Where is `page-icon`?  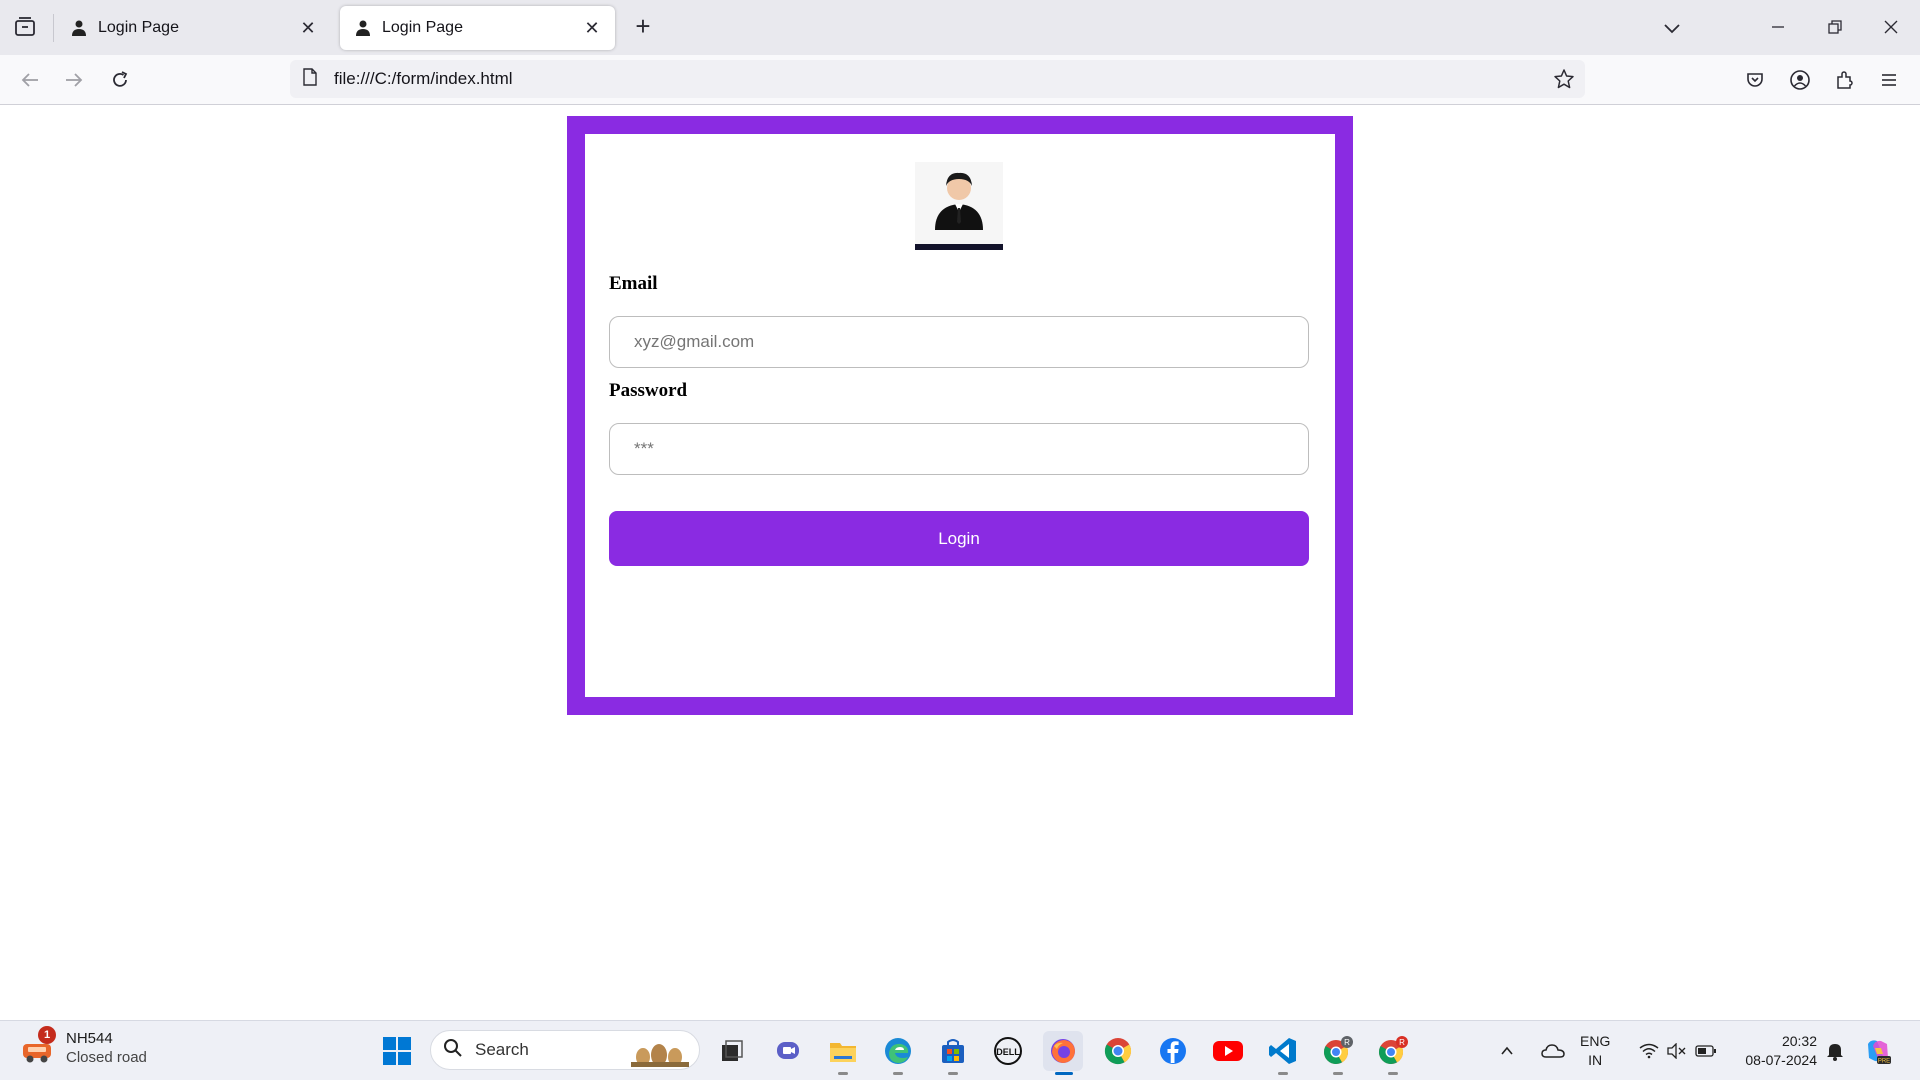 page-icon is located at coordinates (310, 79).